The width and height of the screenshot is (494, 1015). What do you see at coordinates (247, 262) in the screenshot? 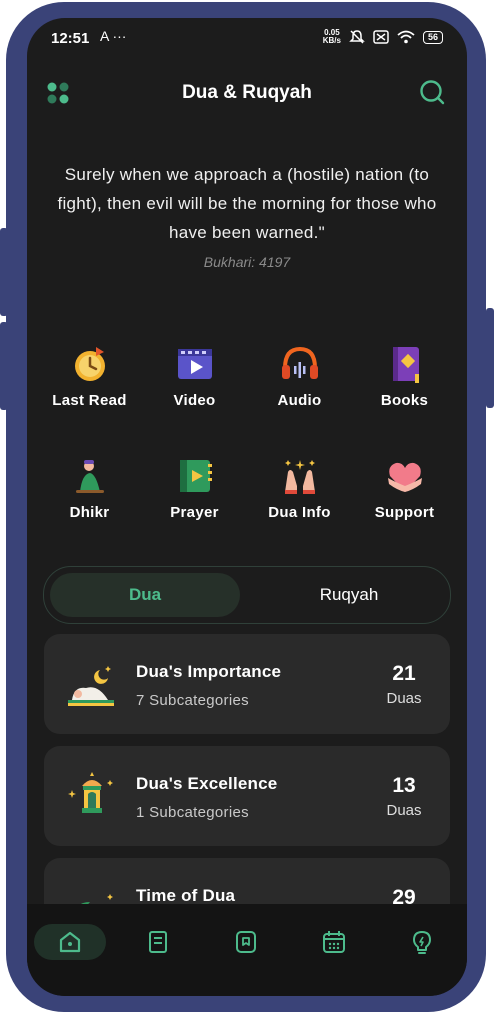
I see `quote-reference: Bukhari: 4197` at bounding box center [247, 262].